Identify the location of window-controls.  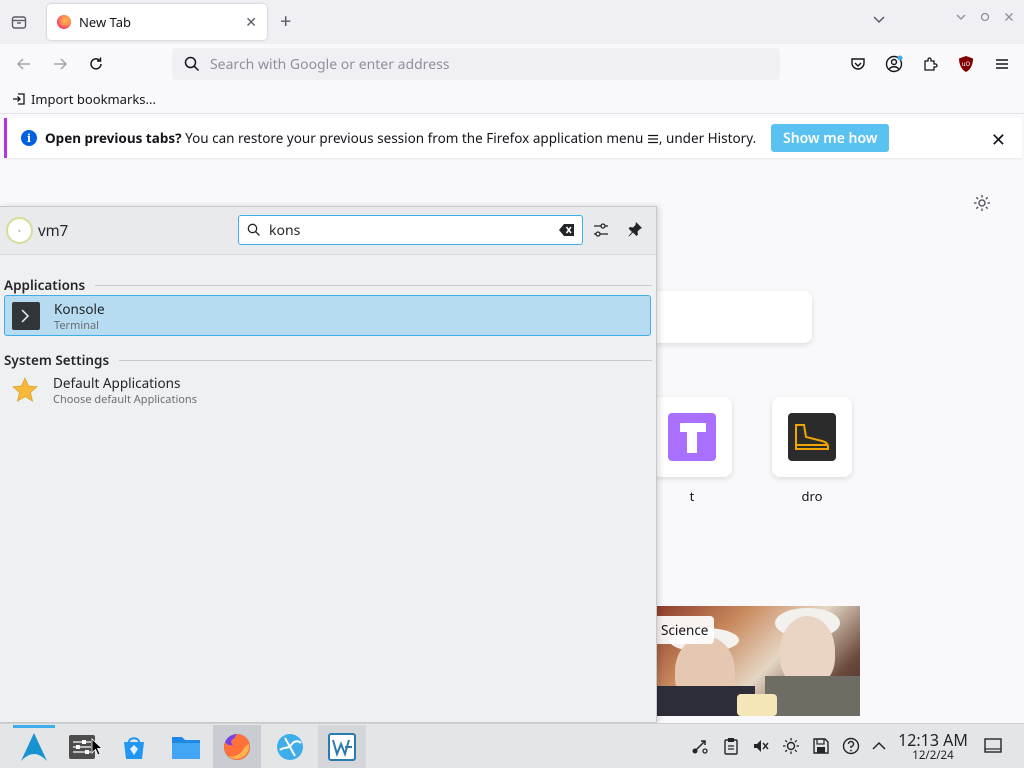
(985, 17).